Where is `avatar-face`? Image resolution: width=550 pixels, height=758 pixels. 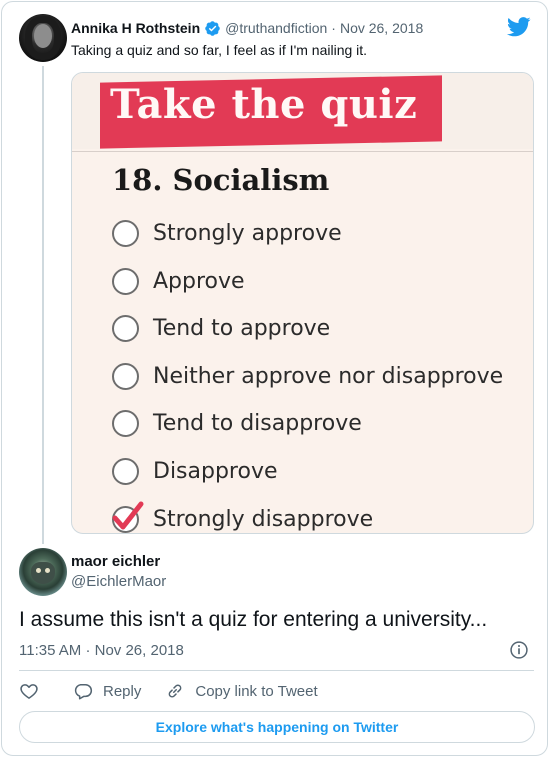
avatar-face is located at coordinates (43, 36).